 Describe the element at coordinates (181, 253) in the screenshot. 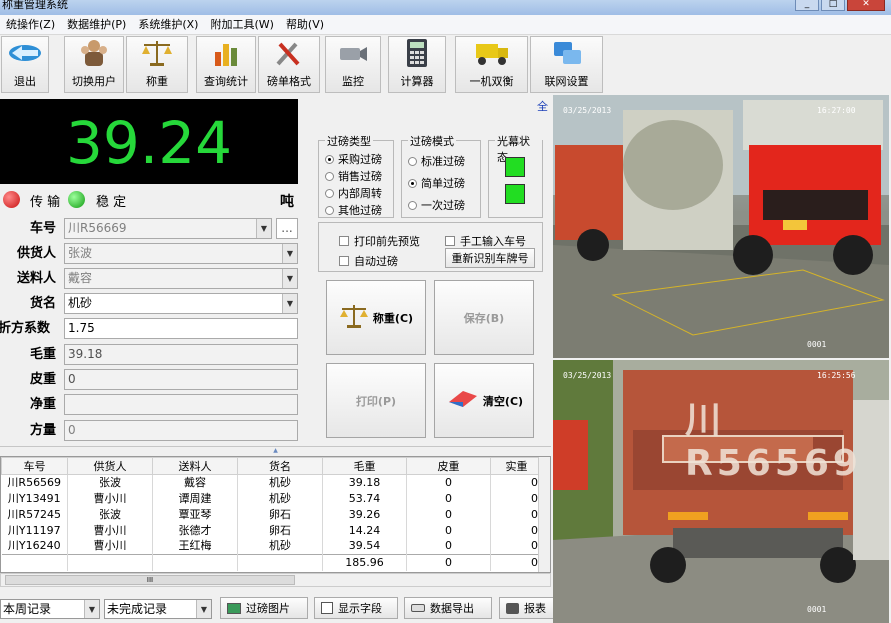

I see `supplier-select: 张波 ▼` at that location.